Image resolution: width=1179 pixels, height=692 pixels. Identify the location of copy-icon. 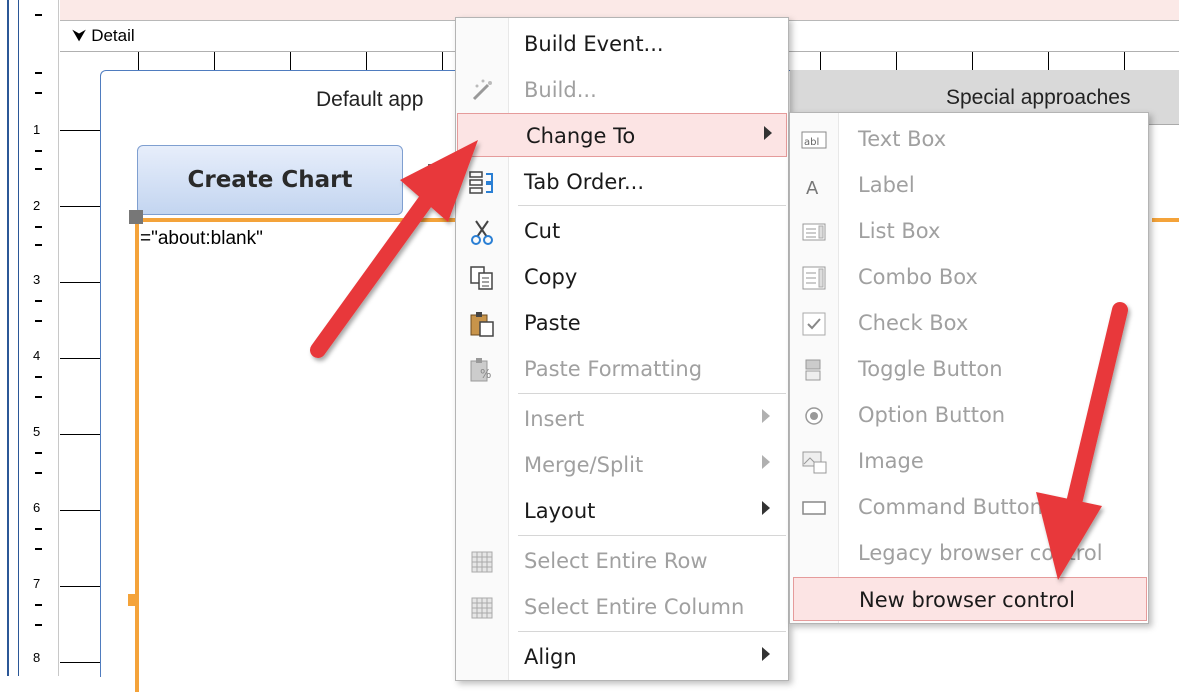
(482, 278).